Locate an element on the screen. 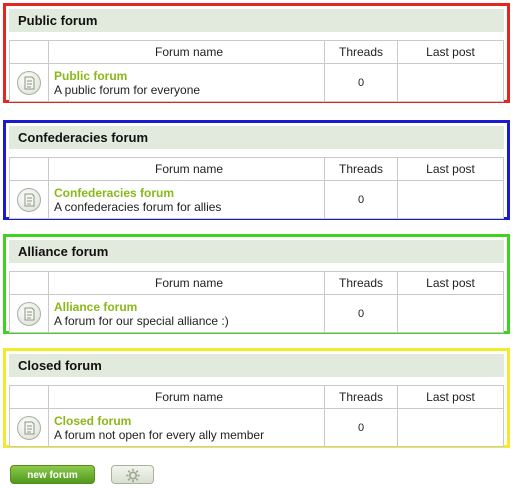  forum-title-link: Public forum is located at coordinates (189, 76).